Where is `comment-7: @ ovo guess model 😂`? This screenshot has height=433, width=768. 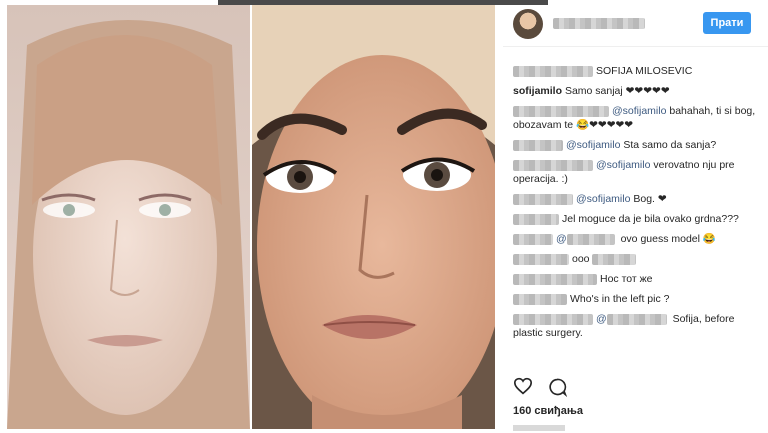
comment-7: @ ovo guess model 😂 is located at coordinates (638, 239).